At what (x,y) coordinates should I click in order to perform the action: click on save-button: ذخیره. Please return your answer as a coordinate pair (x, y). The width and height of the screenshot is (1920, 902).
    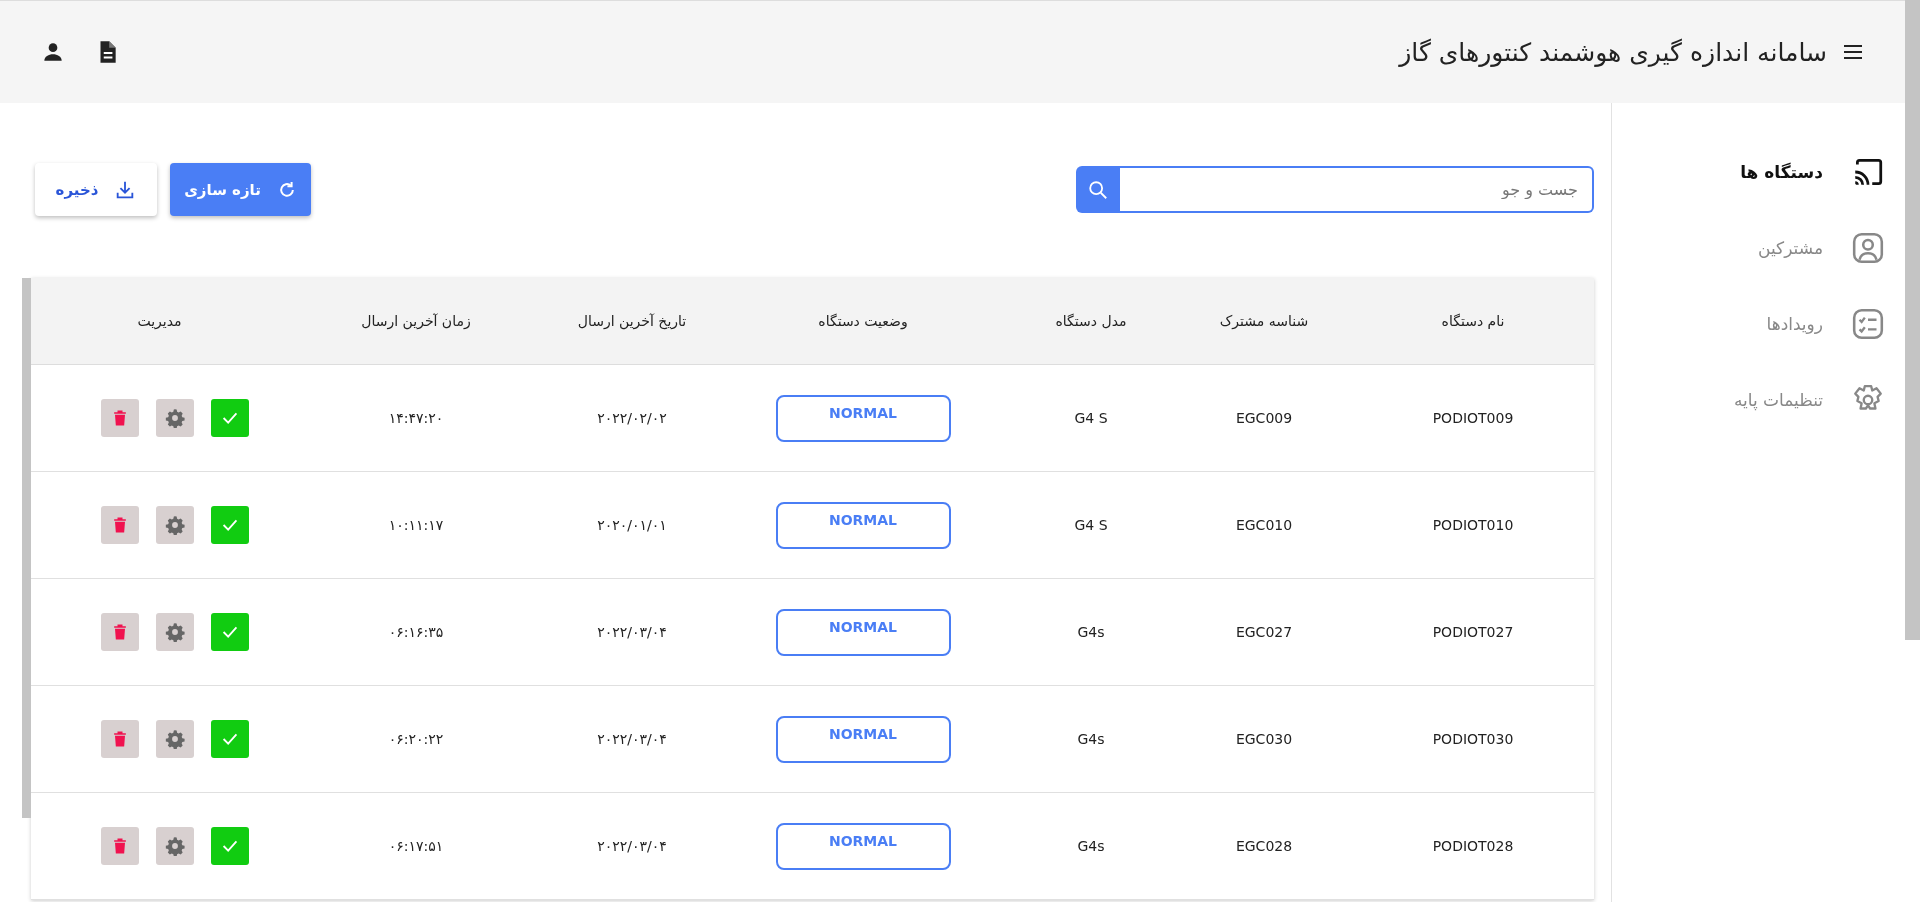
    Looking at the image, I should click on (96, 189).